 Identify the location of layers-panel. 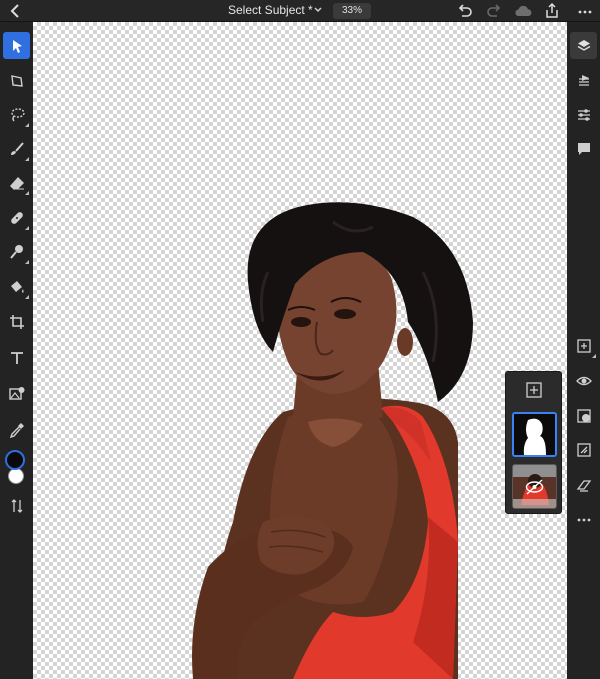
(533, 442).